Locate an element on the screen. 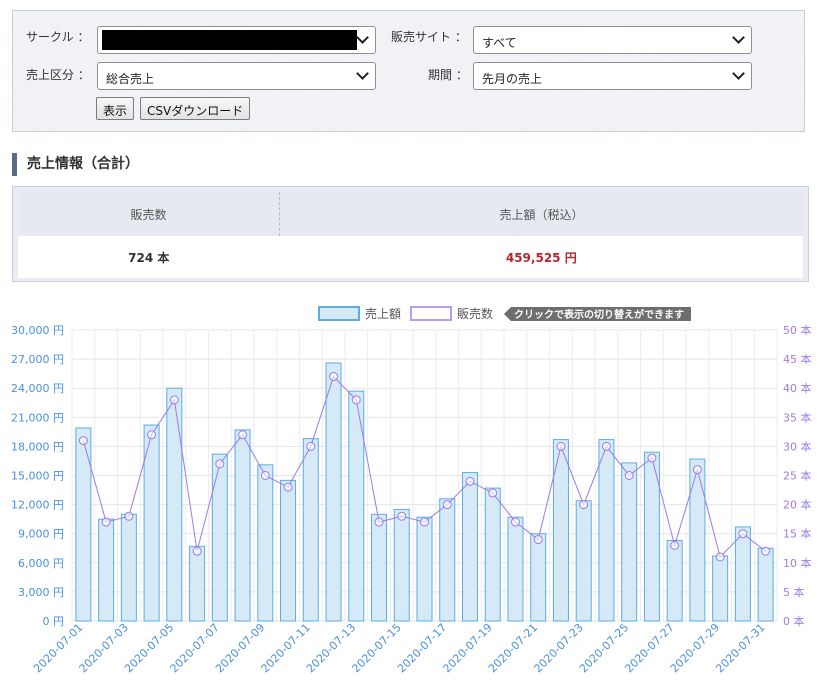  section-title: 売上情報（合計） is located at coordinates (75, 164).